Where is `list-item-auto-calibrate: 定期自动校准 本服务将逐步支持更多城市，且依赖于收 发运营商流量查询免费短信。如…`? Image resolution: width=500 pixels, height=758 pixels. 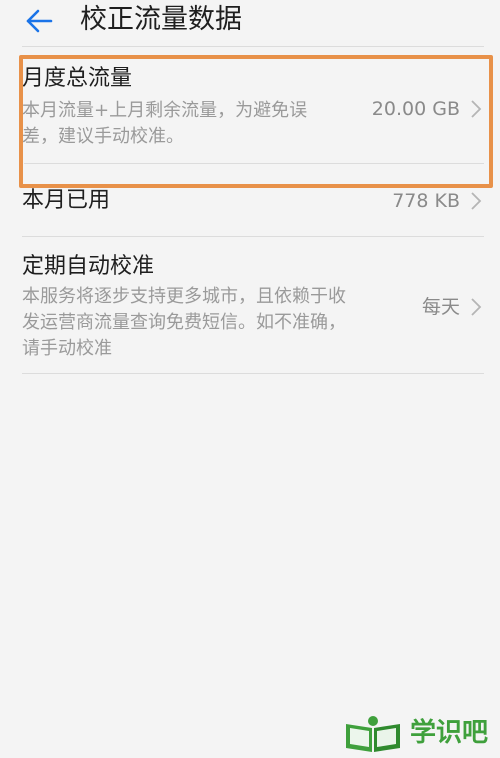
list-item-auto-calibrate: 定期自动校准 本服务将逐步支持更多城市，且依赖于收 发运营商流量查询免费短信。如… is located at coordinates (253, 311).